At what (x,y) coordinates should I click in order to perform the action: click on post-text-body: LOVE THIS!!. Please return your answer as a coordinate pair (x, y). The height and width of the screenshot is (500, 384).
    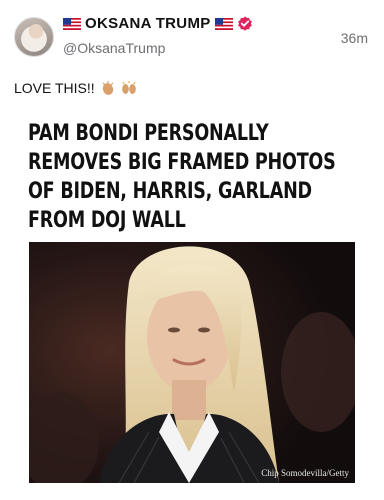
    Looking at the image, I should click on (54, 88).